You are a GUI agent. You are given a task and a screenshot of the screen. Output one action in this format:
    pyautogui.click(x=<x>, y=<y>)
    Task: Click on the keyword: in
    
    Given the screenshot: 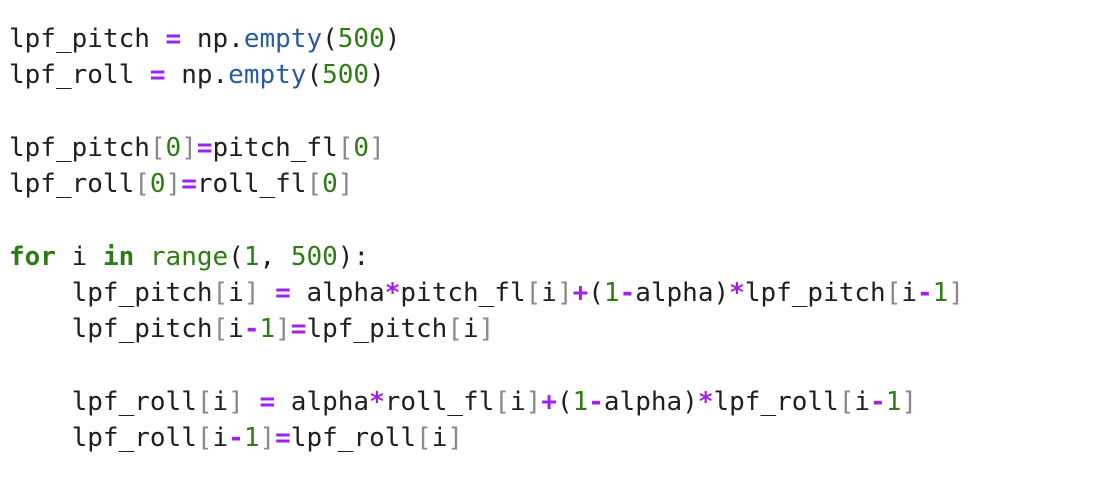 What is the action you would take?
    pyautogui.click(x=118, y=256)
    